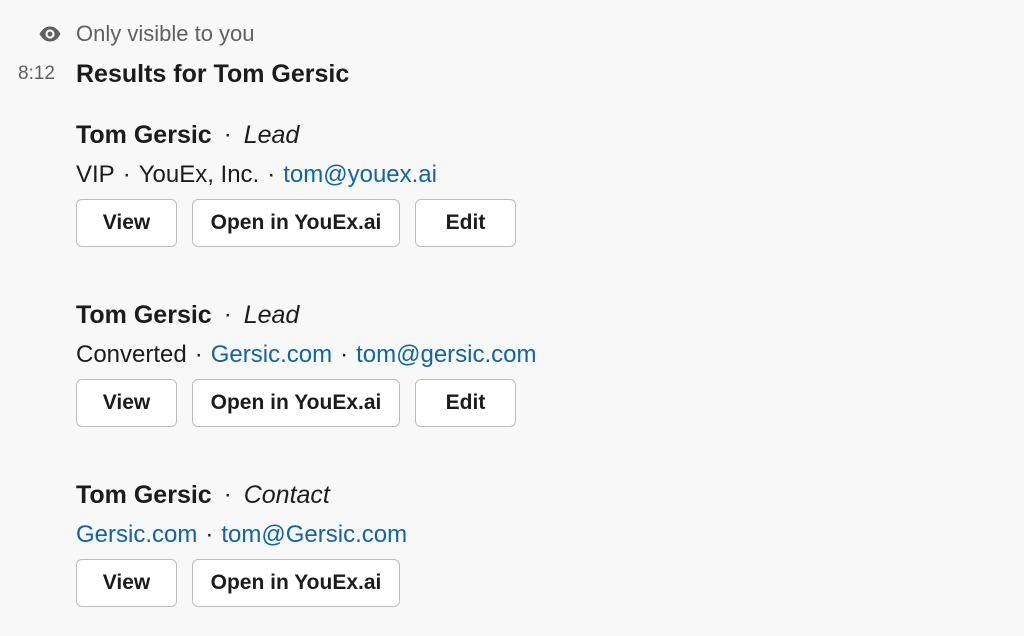 The image size is (1024, 636). I want to click on result-status: VIP, so click(95, 174).